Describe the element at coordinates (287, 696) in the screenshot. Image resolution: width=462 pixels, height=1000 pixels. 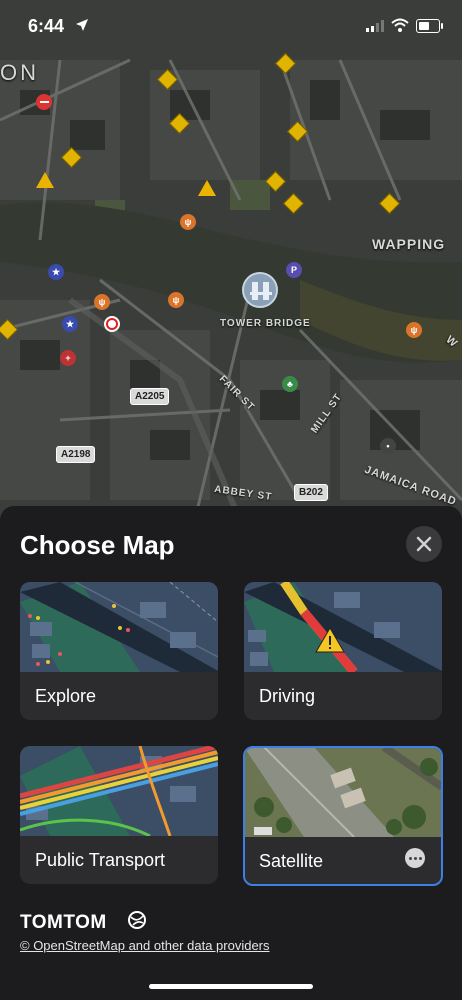
I see `map-option-label: Driving` at that location.